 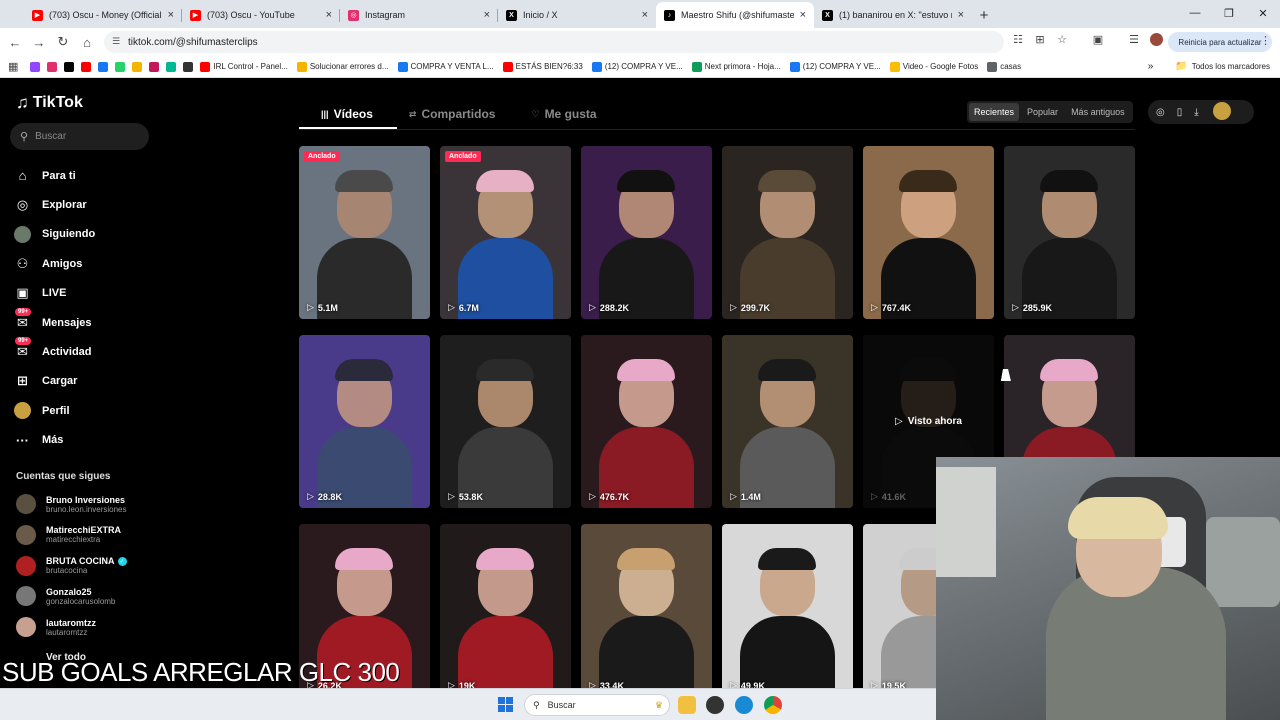 I want to click on file-explorer-icon, so click(x=687, y=705).